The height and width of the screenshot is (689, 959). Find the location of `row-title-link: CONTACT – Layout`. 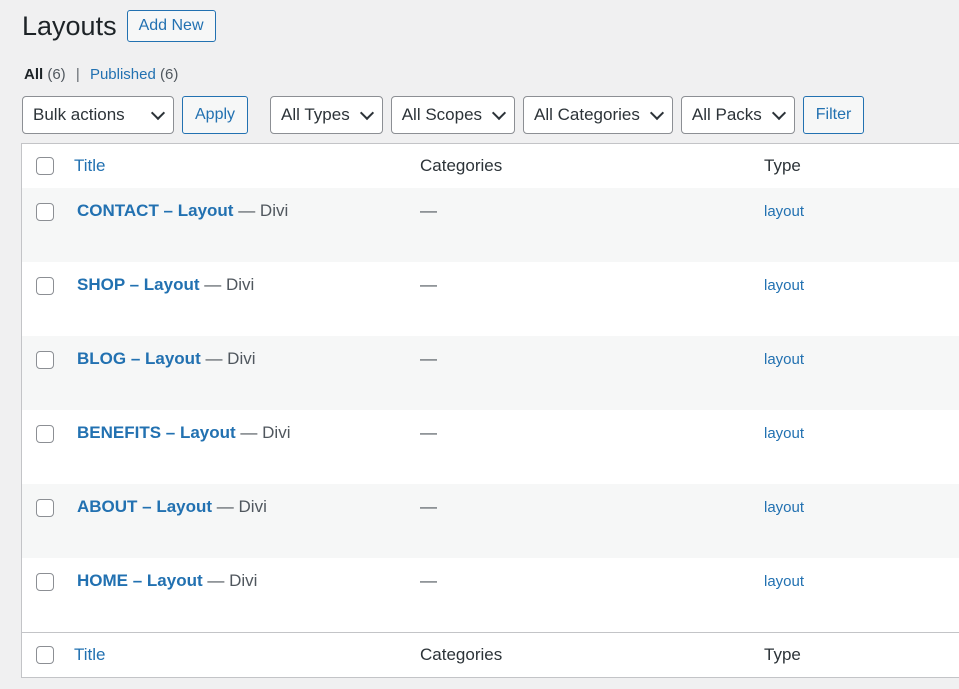

row-title-link: CONTACT – Layout is located at coordinates (155, 210).